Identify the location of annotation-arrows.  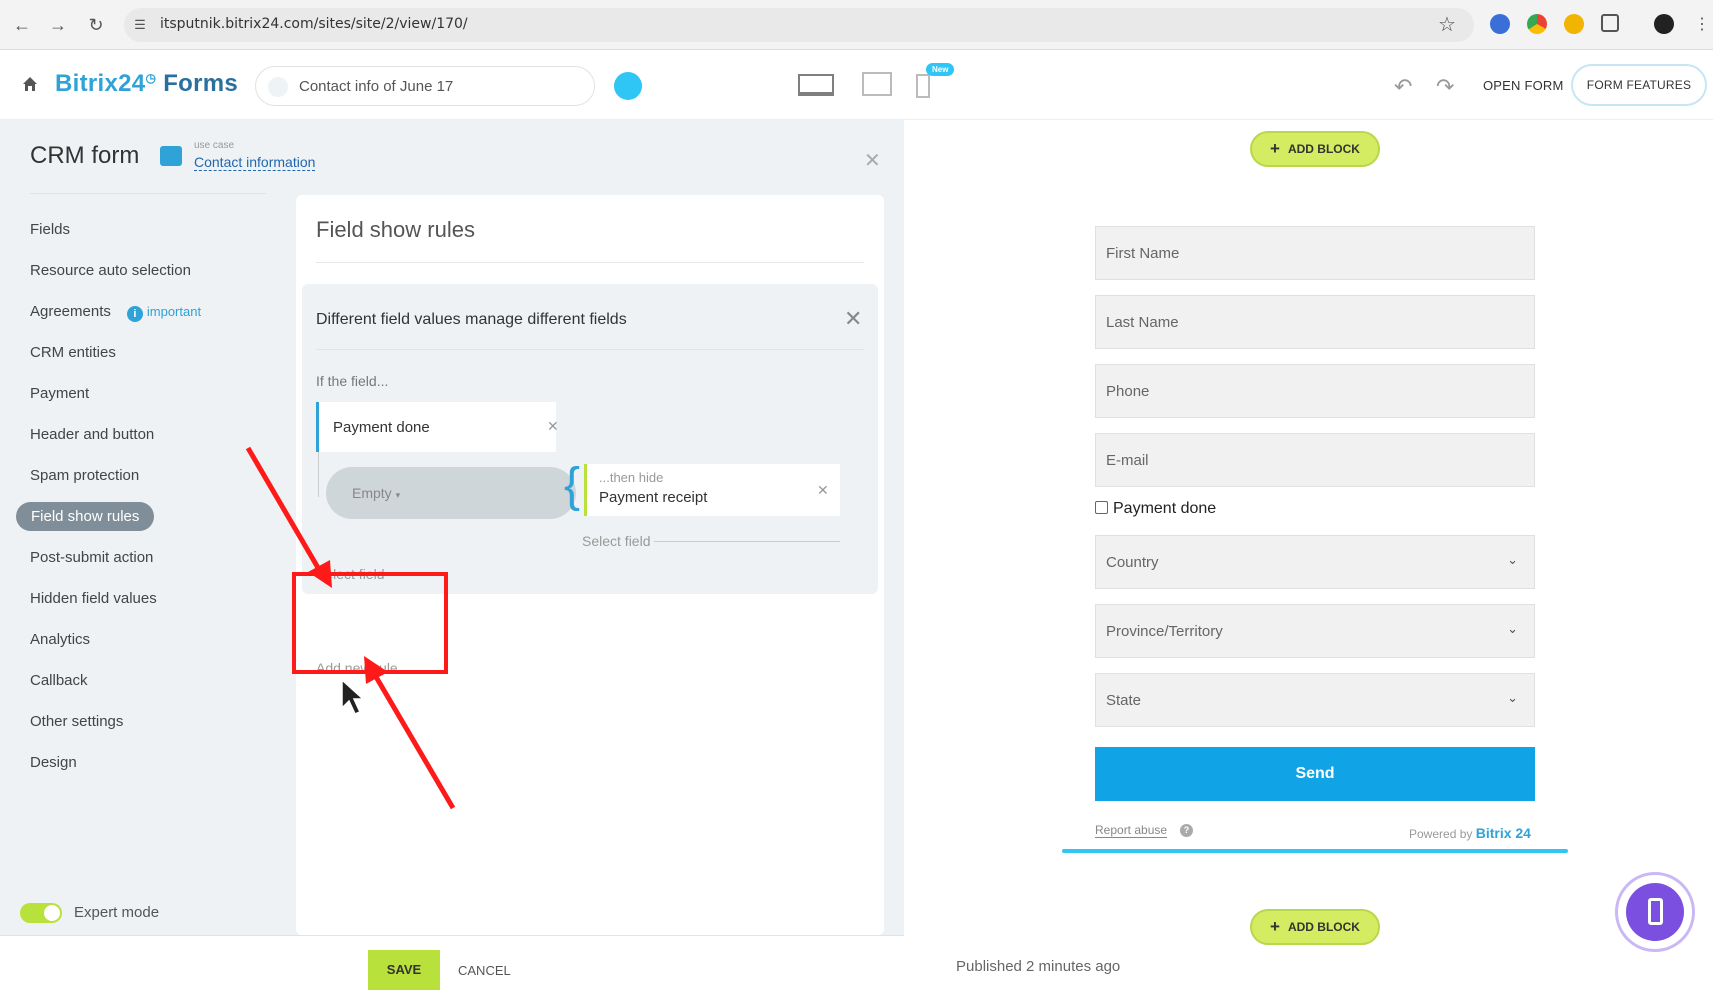
(350, 628).